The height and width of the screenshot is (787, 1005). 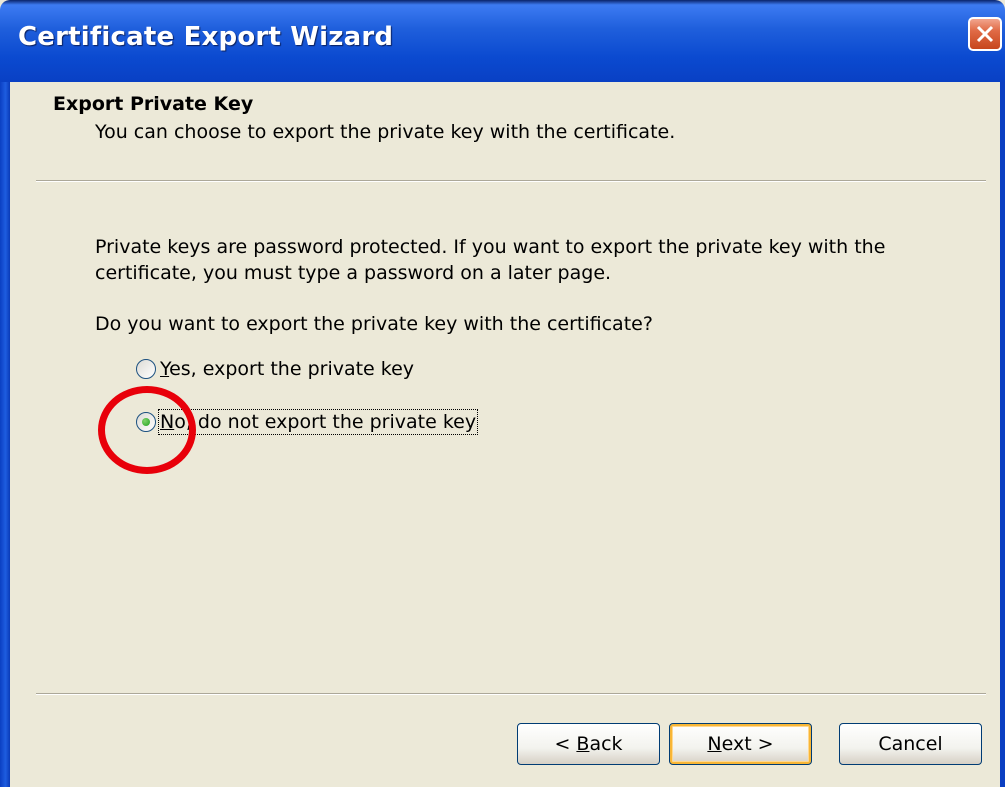 I want to click on radio-label-no-rest: o, do not export the private key, so click(x=325, y=422).